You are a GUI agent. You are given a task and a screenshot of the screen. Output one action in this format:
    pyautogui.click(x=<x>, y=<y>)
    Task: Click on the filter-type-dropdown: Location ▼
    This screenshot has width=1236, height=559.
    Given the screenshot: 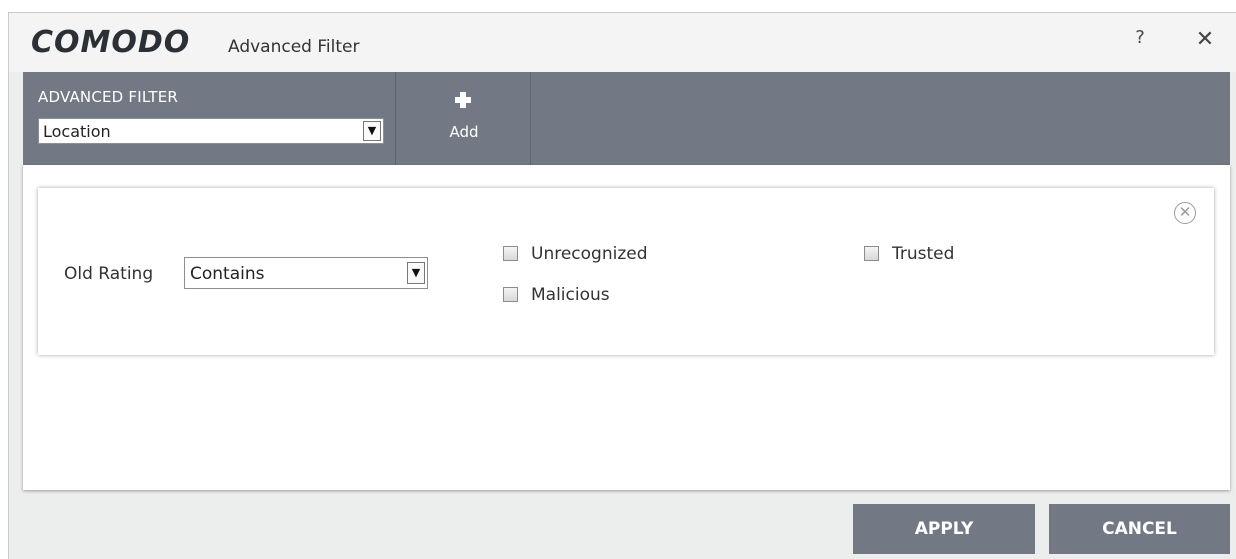 What is the action you would take?
    pyautogui.click(x=211, y=131)
    